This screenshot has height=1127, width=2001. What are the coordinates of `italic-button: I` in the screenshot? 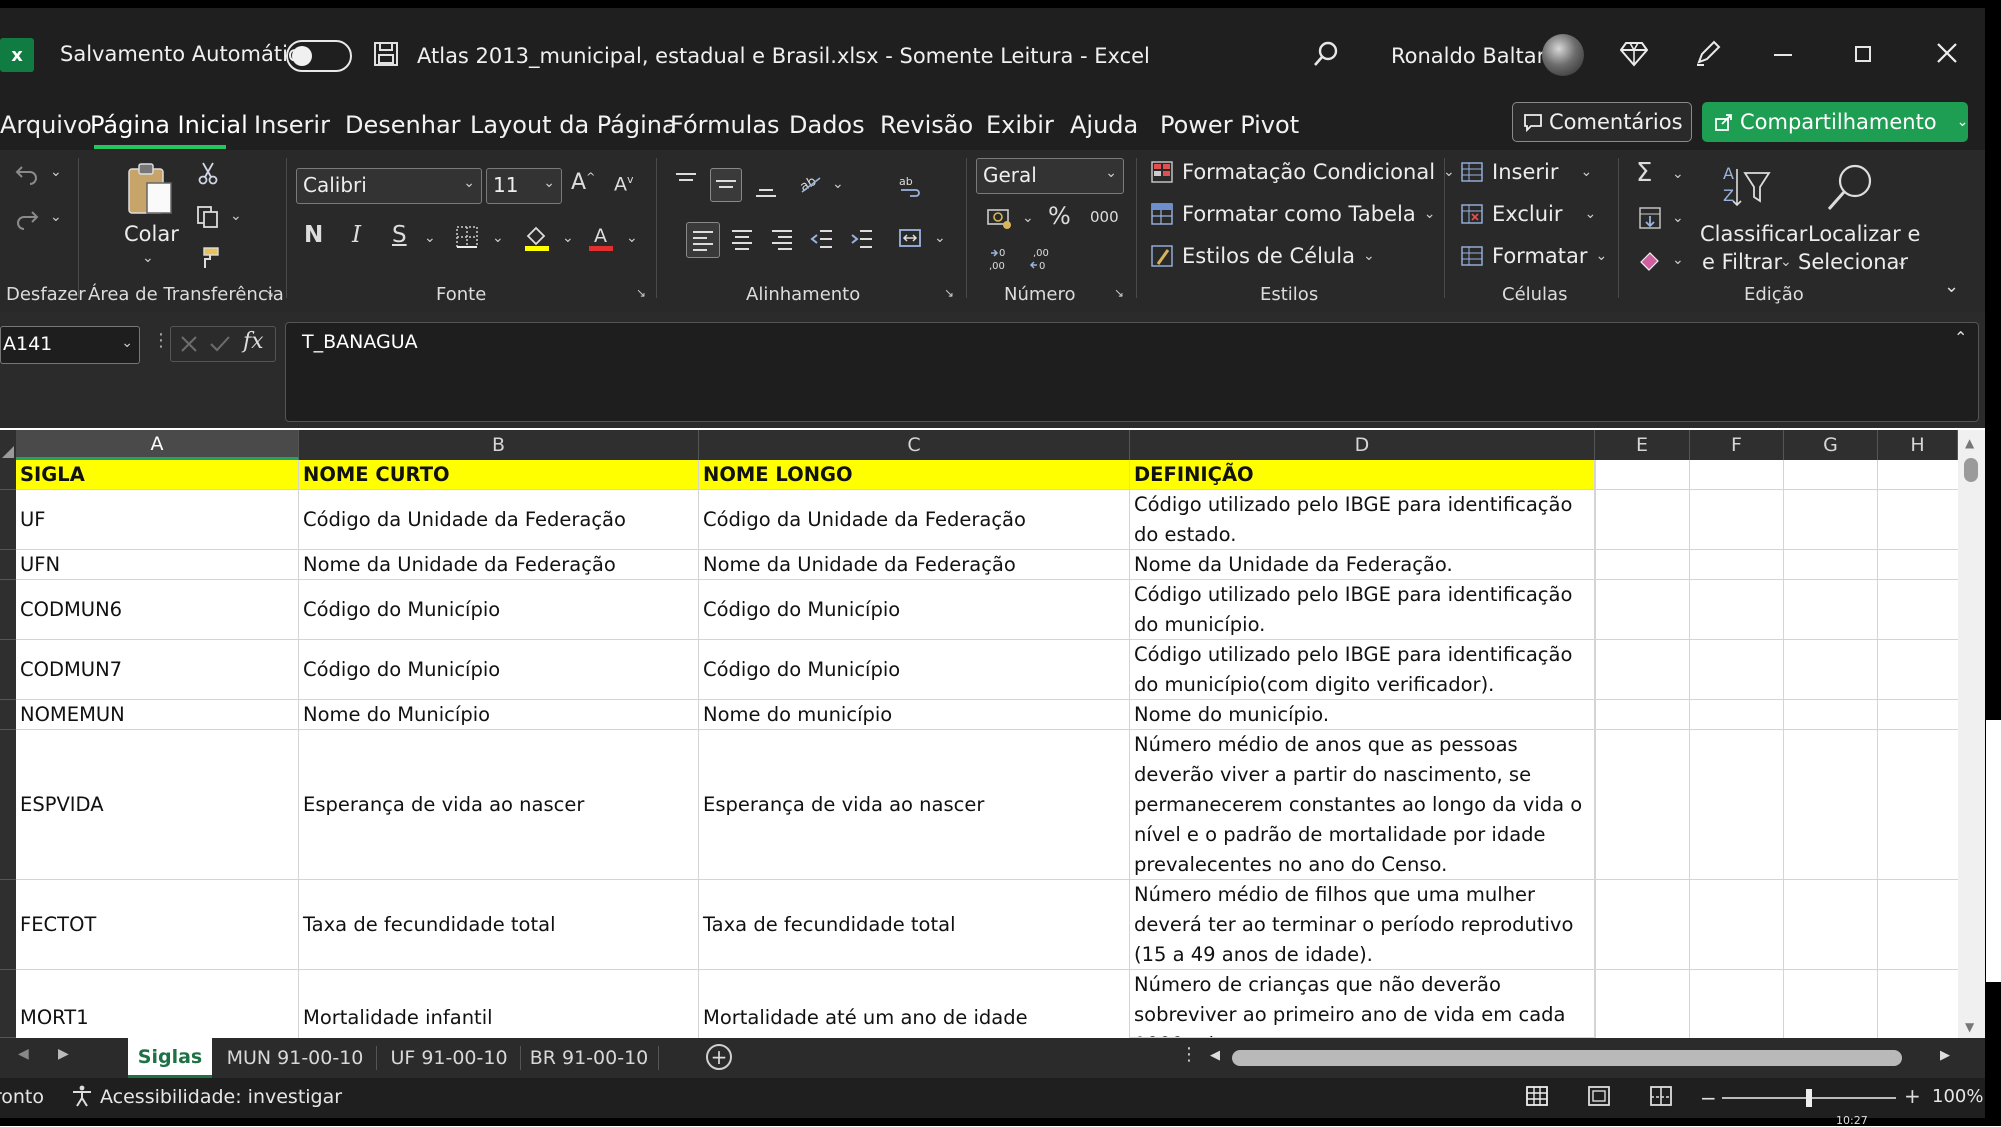 It's located at (356, 235).